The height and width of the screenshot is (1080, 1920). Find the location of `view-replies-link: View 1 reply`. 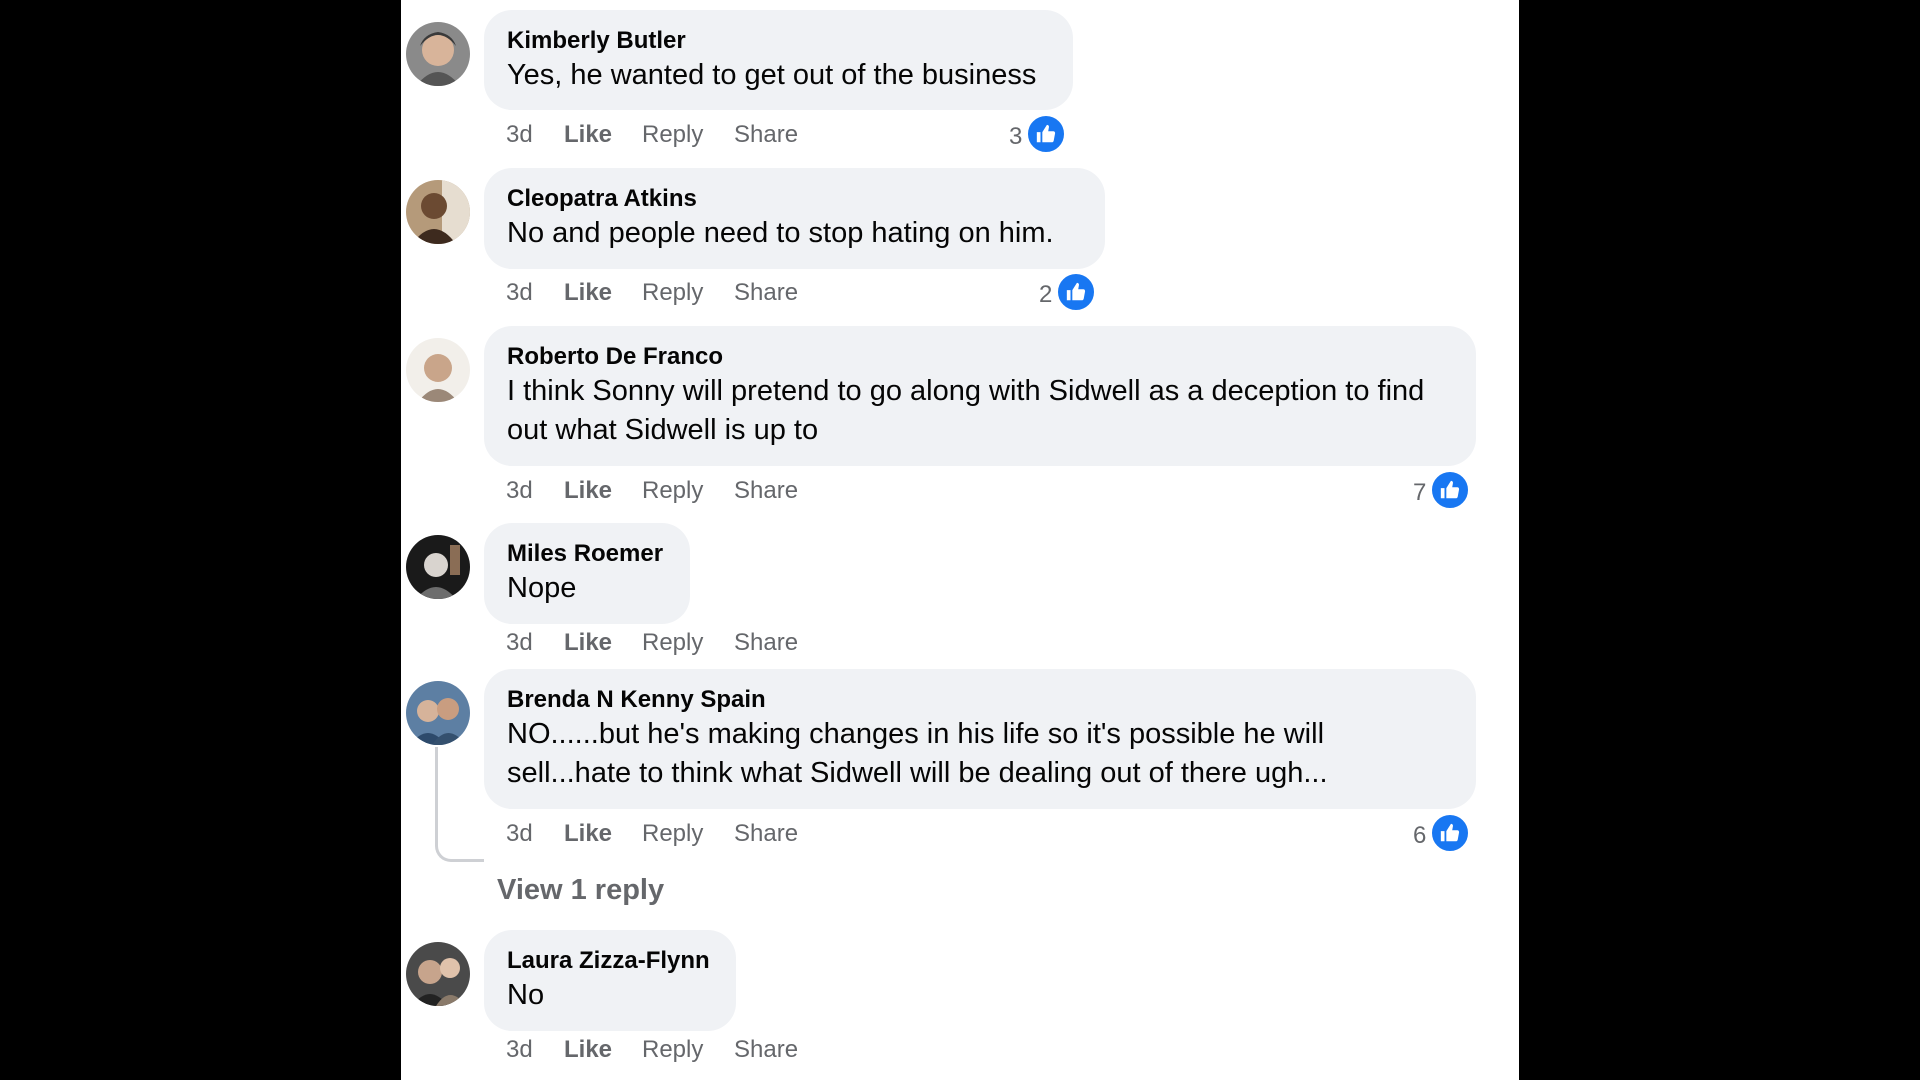

view-replies-link: View 1 reply is located at coordinates (580, 890).